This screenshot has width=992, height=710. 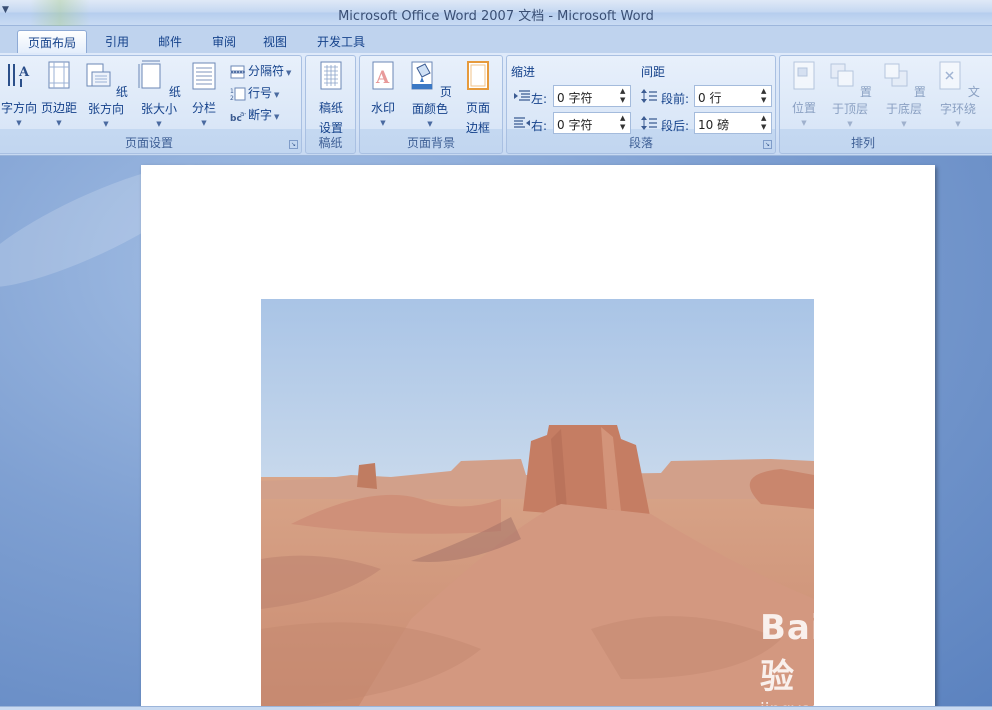 I want to click on orientation-button: 纸张方向 ▼, so click(x=106, y=94).